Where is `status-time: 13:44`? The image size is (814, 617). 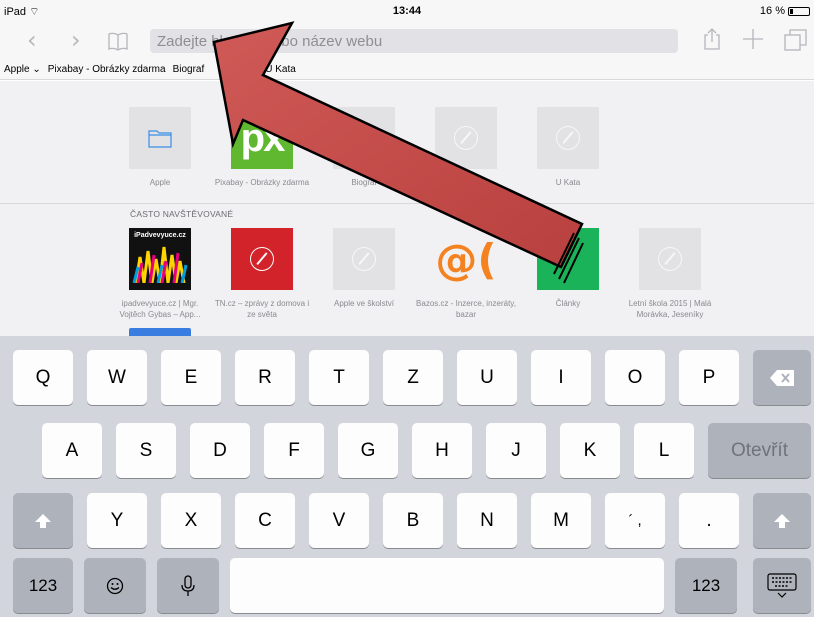 status-time: 13:44 is located at coordinates (407, 11).